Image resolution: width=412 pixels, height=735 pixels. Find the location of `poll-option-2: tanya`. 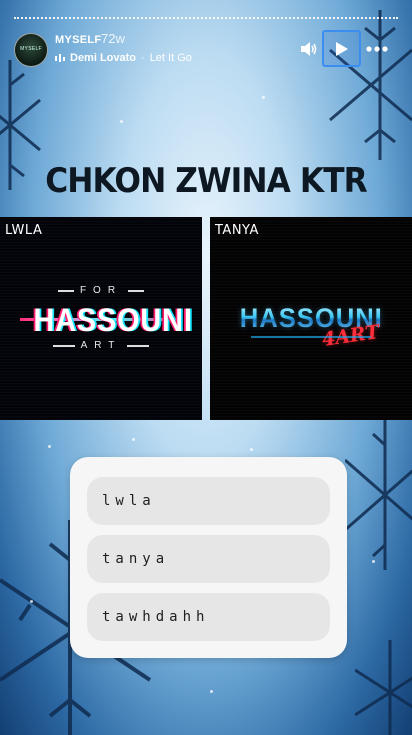

poll-option-2: tanya is located at coordinates (208, 559).